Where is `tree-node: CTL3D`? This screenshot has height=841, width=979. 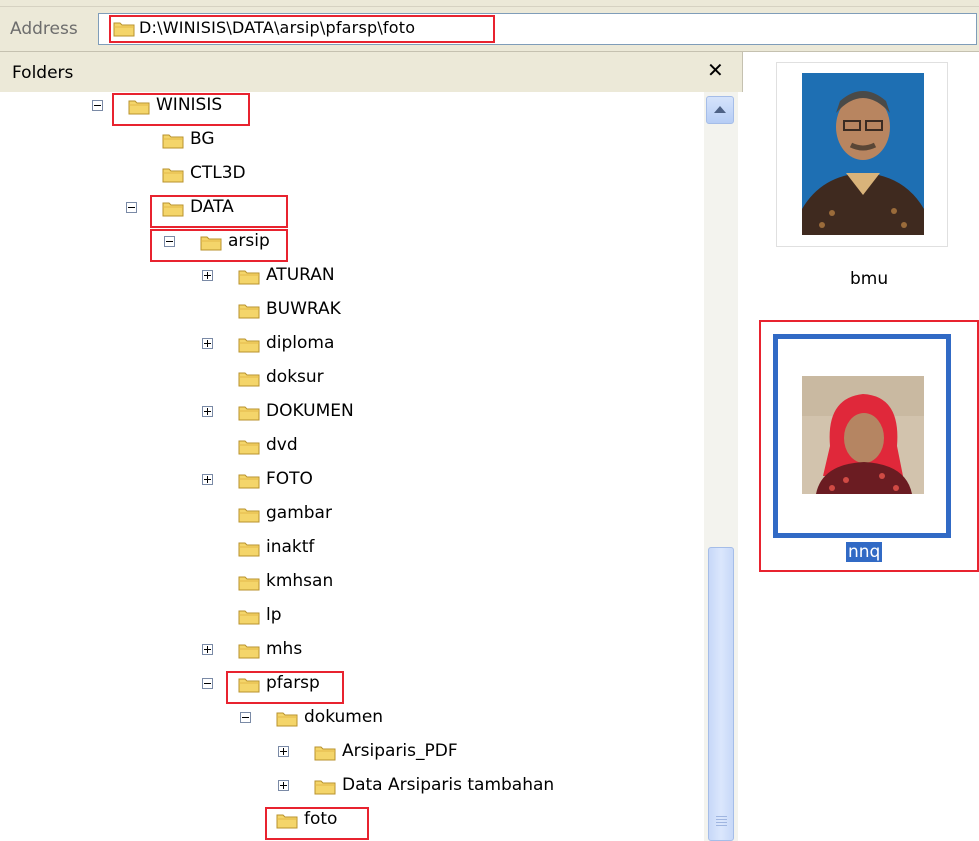
tree-node: CTL3D is located at coordinates (426, 174).